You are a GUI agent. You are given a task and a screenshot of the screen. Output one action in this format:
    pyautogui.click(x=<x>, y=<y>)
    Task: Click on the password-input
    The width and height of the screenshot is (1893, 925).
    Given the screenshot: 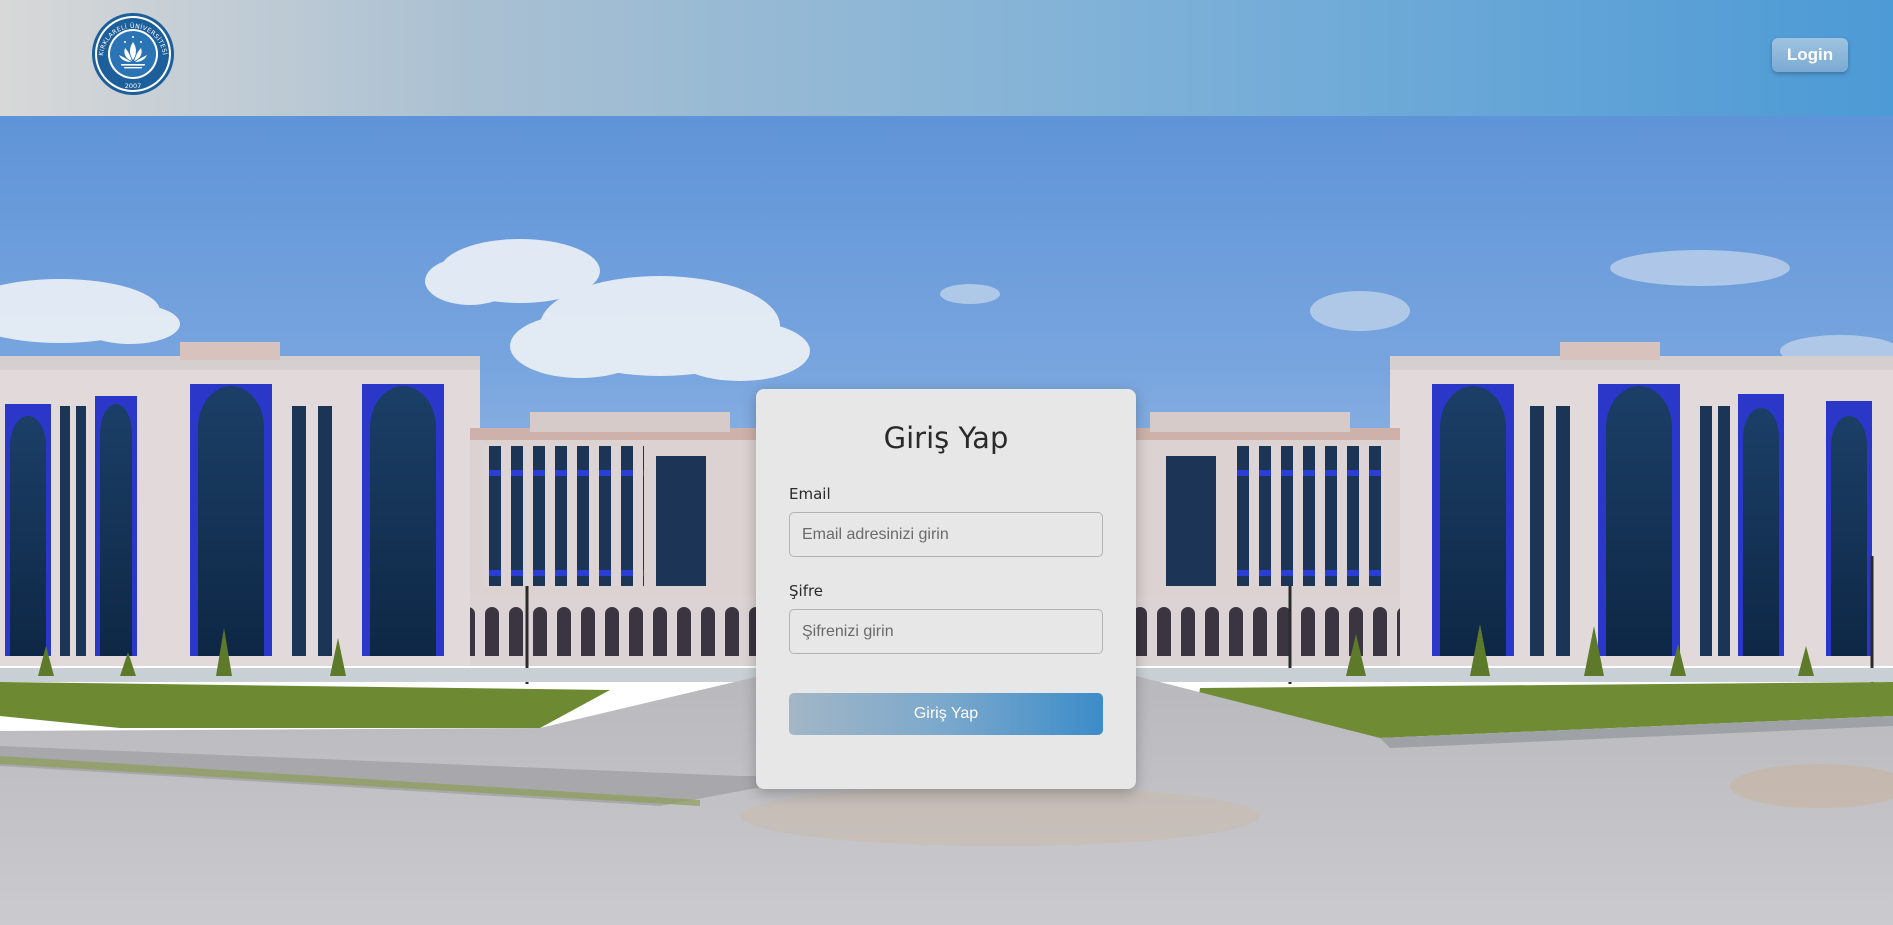 What is the action you would take?
    pyautogui.click(x=946, y=631)
    